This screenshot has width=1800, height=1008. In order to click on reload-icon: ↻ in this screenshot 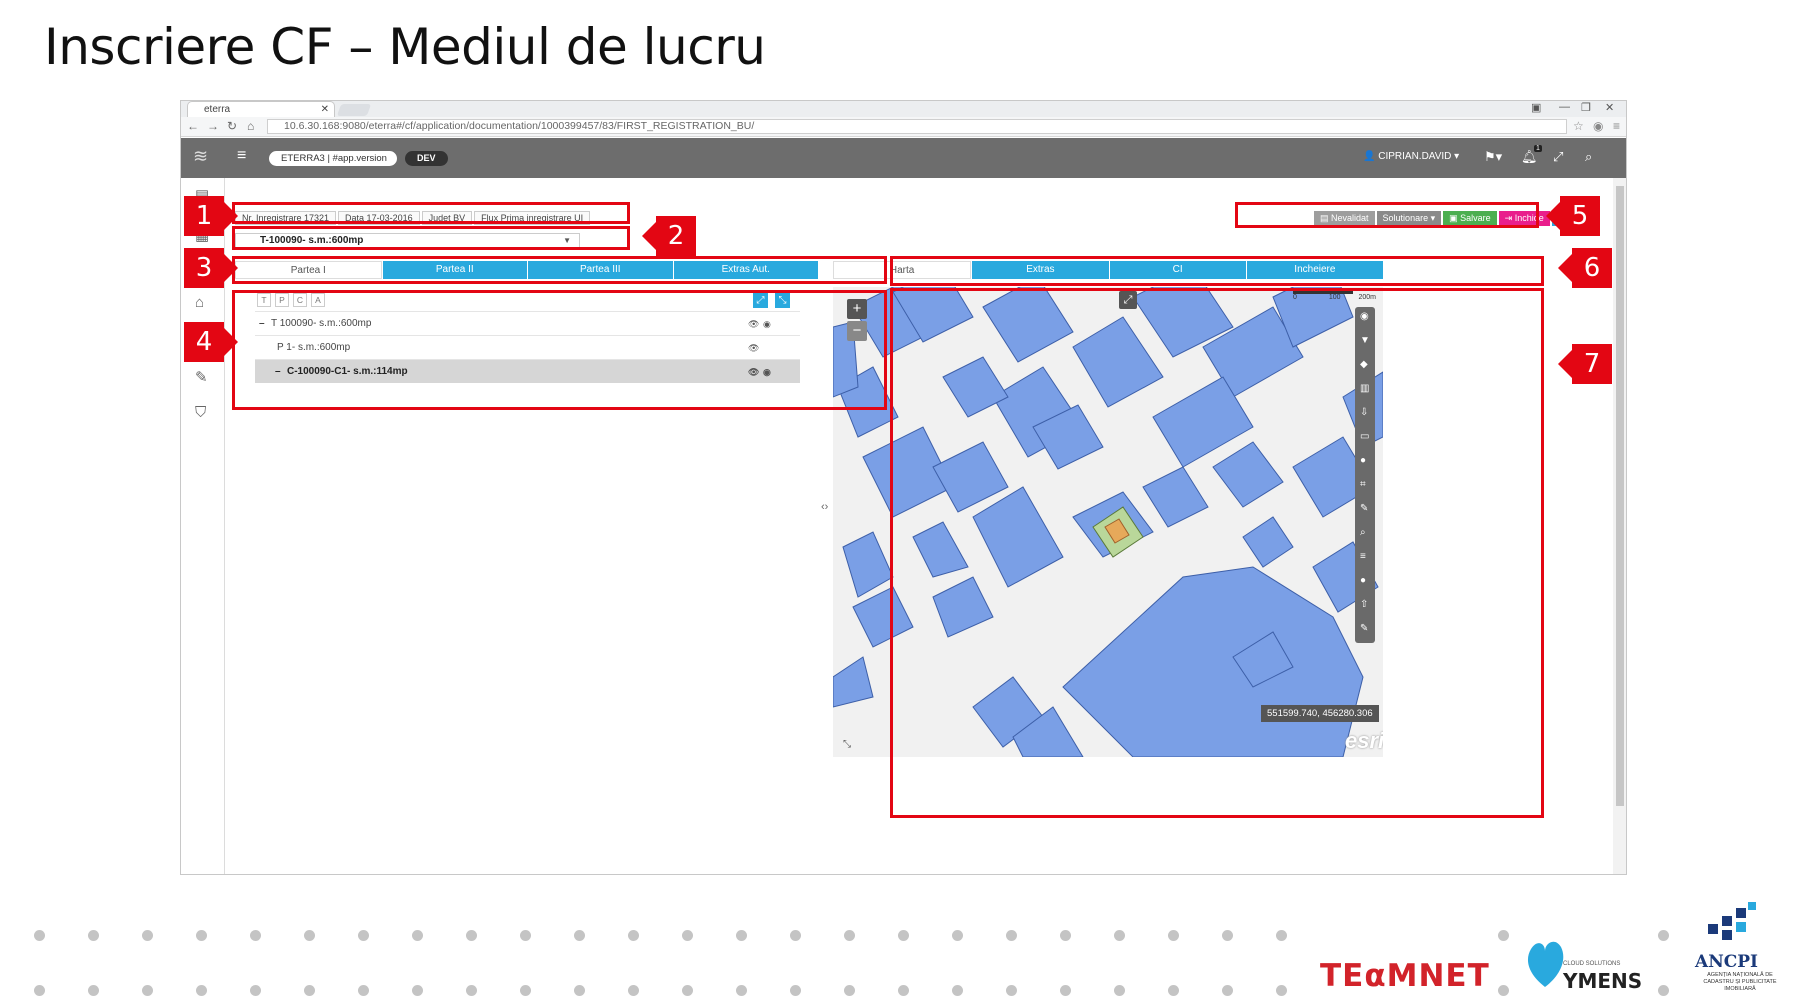, I will do `click(232, 126)`.